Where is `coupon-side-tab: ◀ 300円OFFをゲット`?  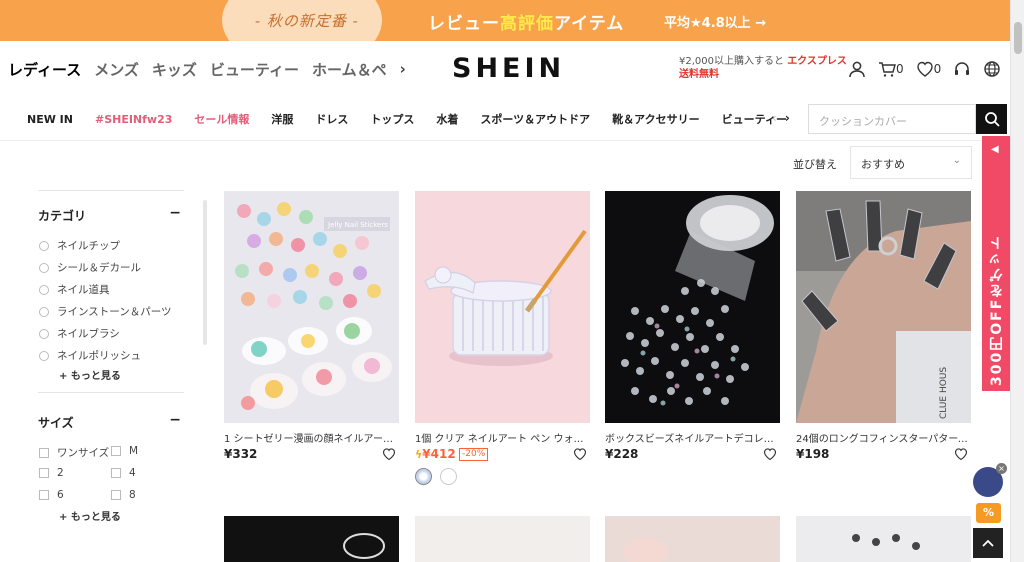 coupon-side-tab: ◀ 300円OFFをゲット is located at coordinates (996, 263).